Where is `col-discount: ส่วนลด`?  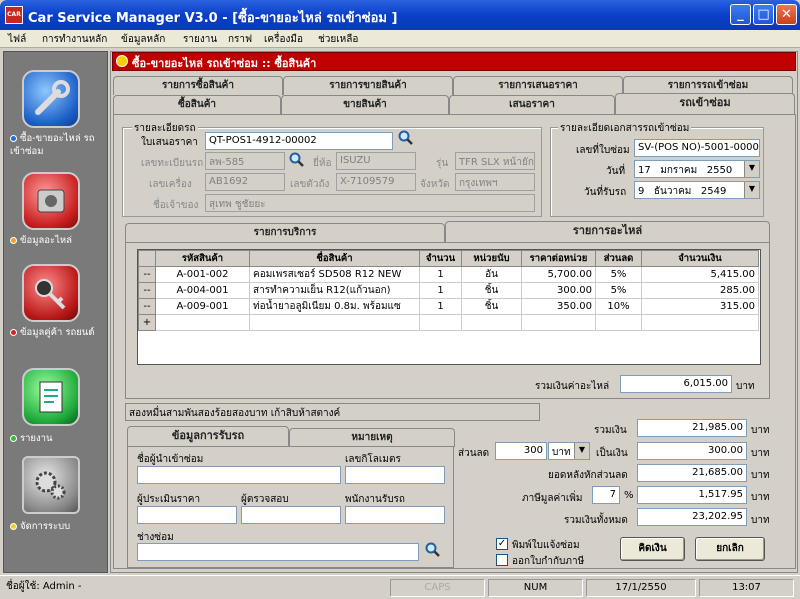 col-discount: ส่วนลด is located at coordinates (618, 258).